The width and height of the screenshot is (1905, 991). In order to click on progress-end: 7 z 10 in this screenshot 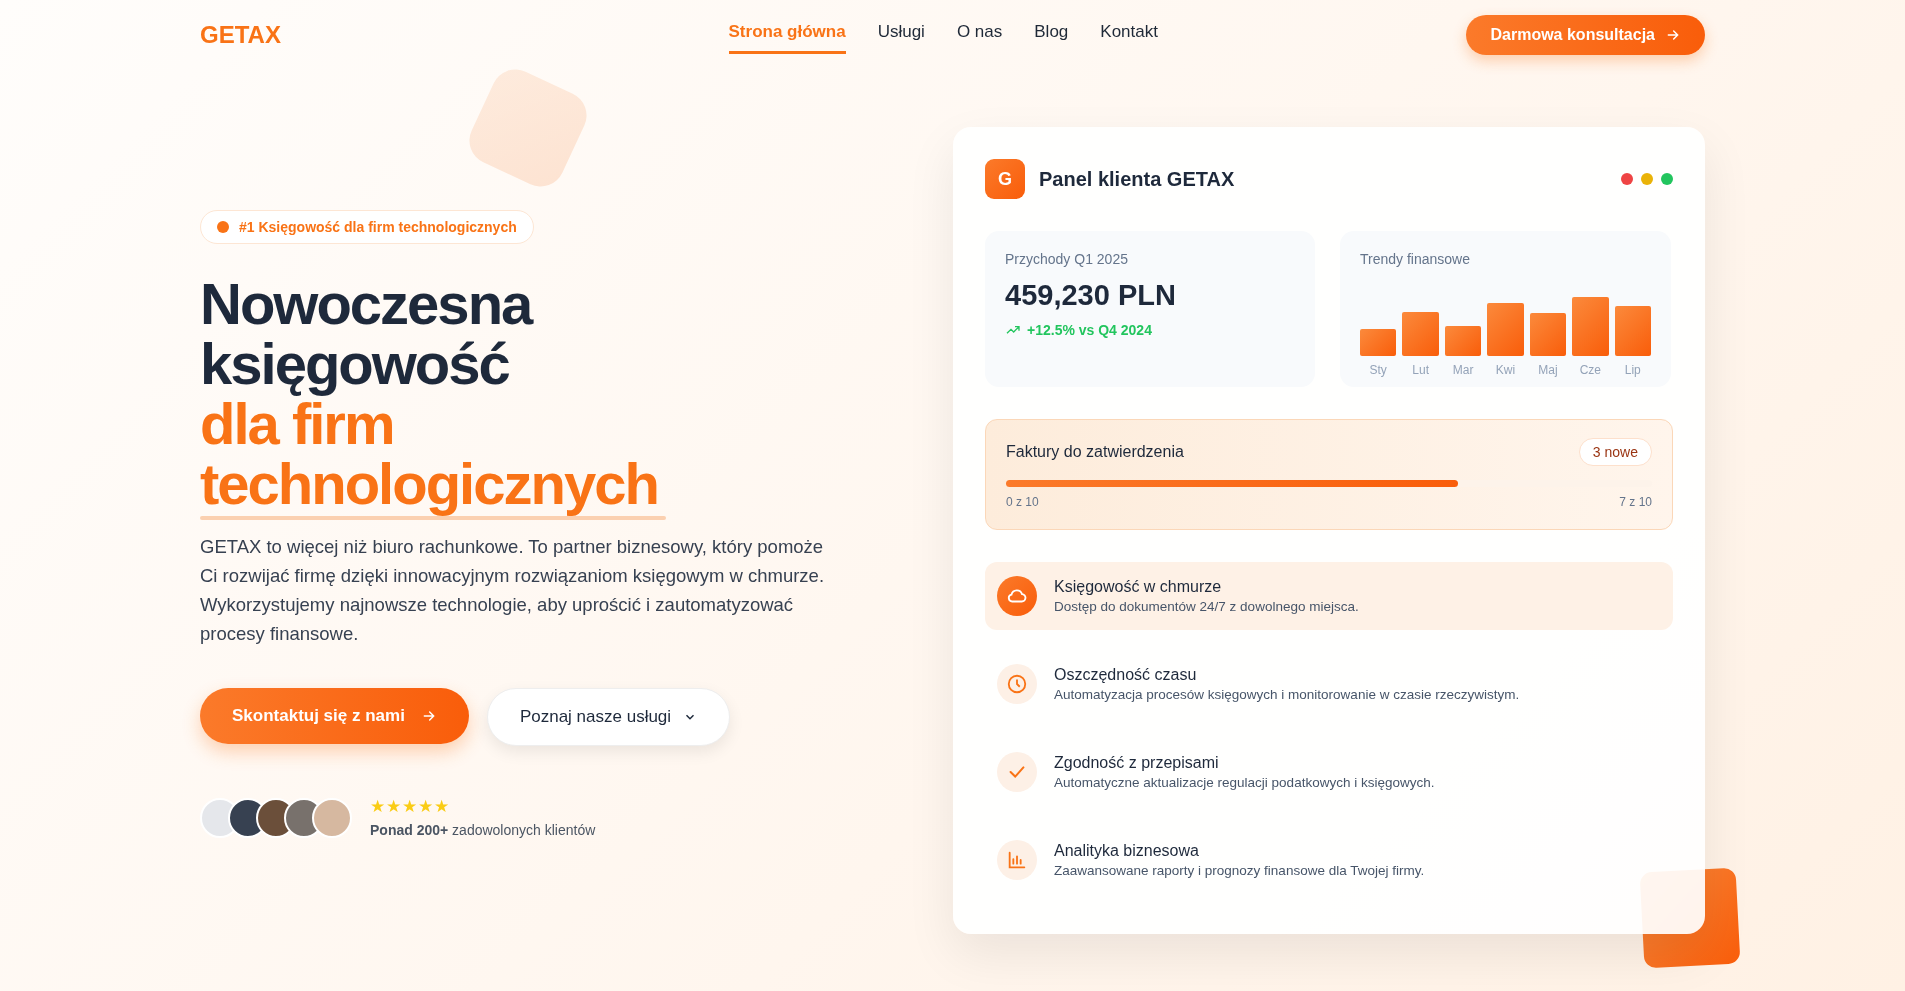, I will do `click(1635, 502)`.